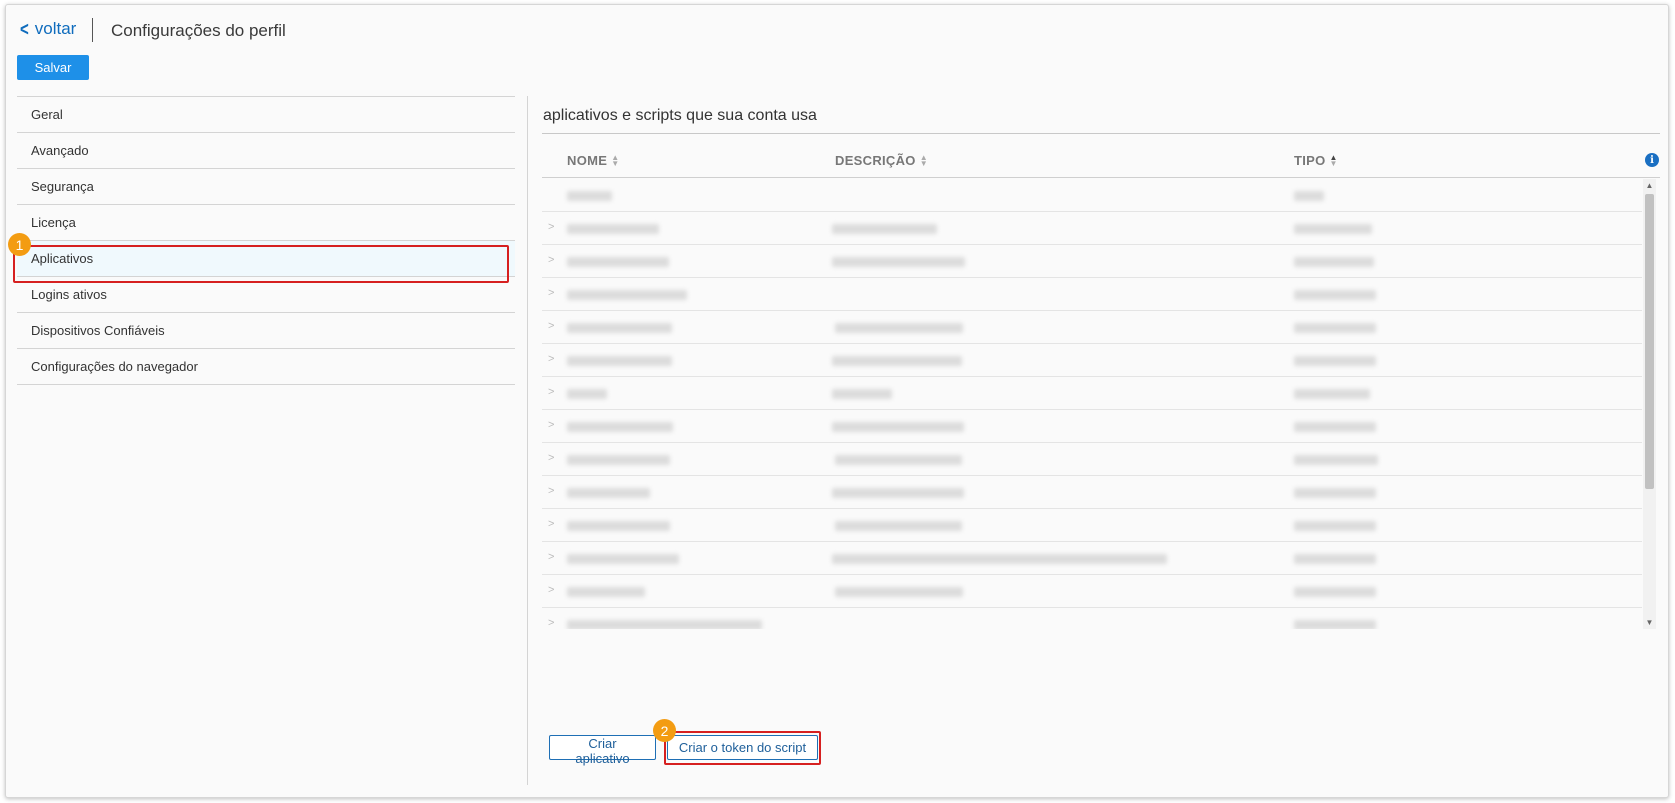 The width and height of the screenshot is (1675, 803). I want to click on callout-badge-2: 2, so click(664, 730).